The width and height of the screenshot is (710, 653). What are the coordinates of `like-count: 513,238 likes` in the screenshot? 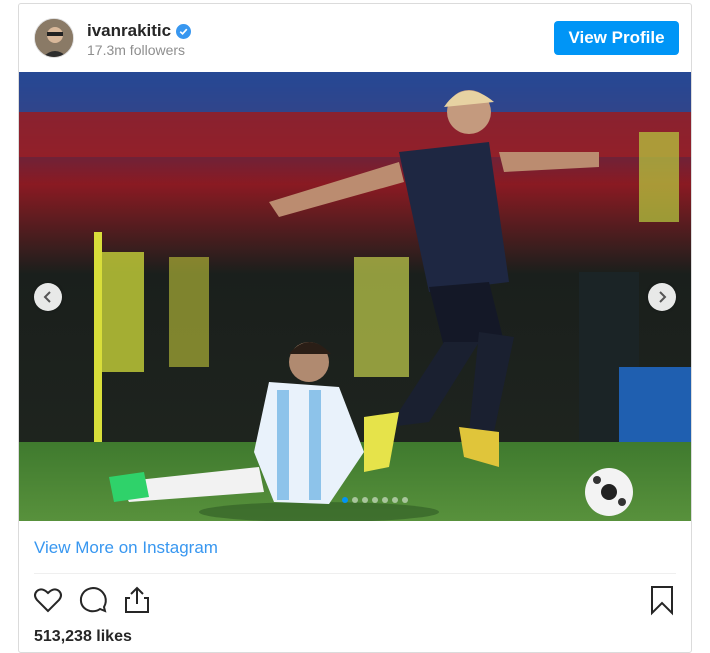 It's located at (83, 636).